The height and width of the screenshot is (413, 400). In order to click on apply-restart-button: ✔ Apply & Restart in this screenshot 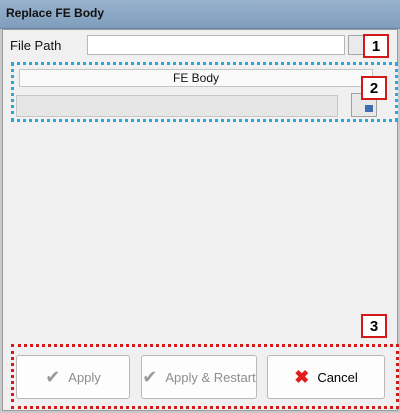, I will do `click(199, 377)`.